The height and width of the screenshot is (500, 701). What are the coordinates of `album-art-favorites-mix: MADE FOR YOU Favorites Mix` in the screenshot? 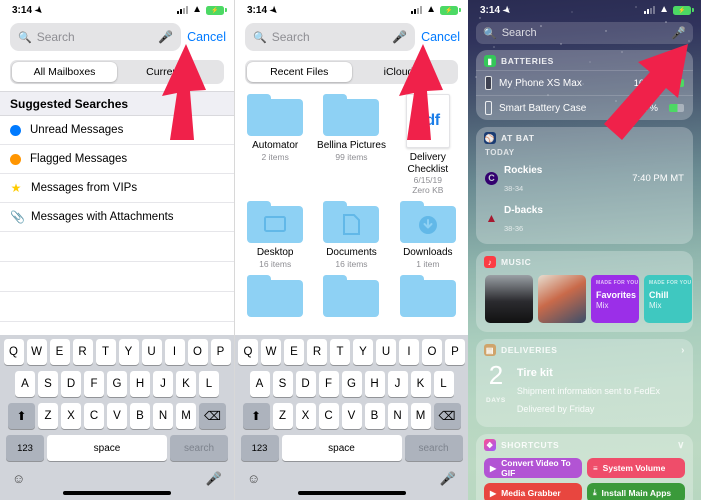 It's located at (615, 299).